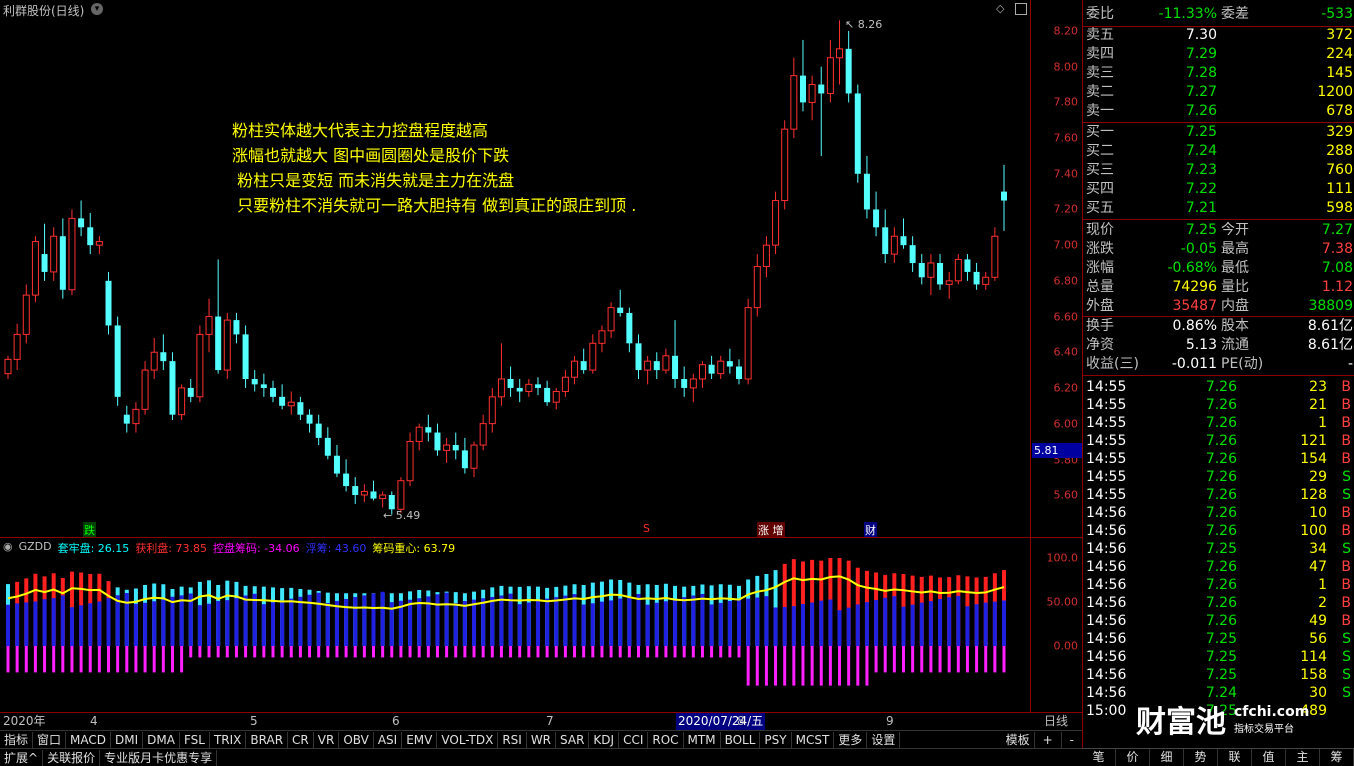 The height and width of the screenshot is (766, 1354). Describe the element at coordinates (741, 739) in the screenshot. I see `indicator-tab: BOLL` at that location.